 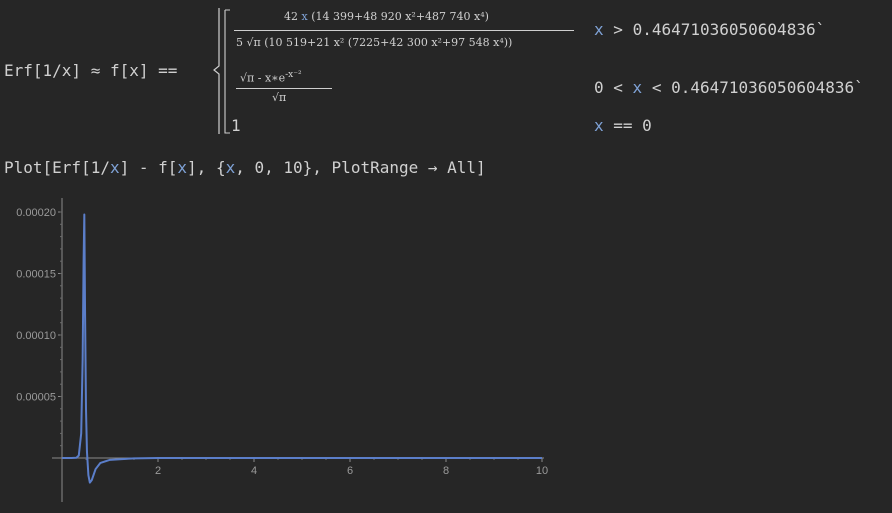 I want to click on piecewise-brace, so click(x=221, y=71).